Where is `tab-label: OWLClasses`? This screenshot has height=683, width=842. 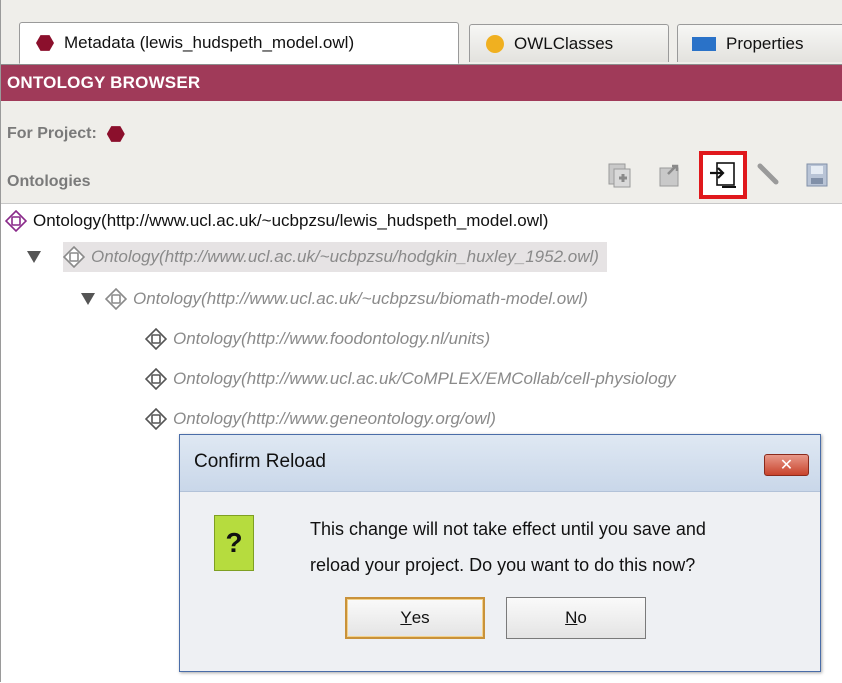
tab-label: OWLClasses is located at coordinates (564, 43).